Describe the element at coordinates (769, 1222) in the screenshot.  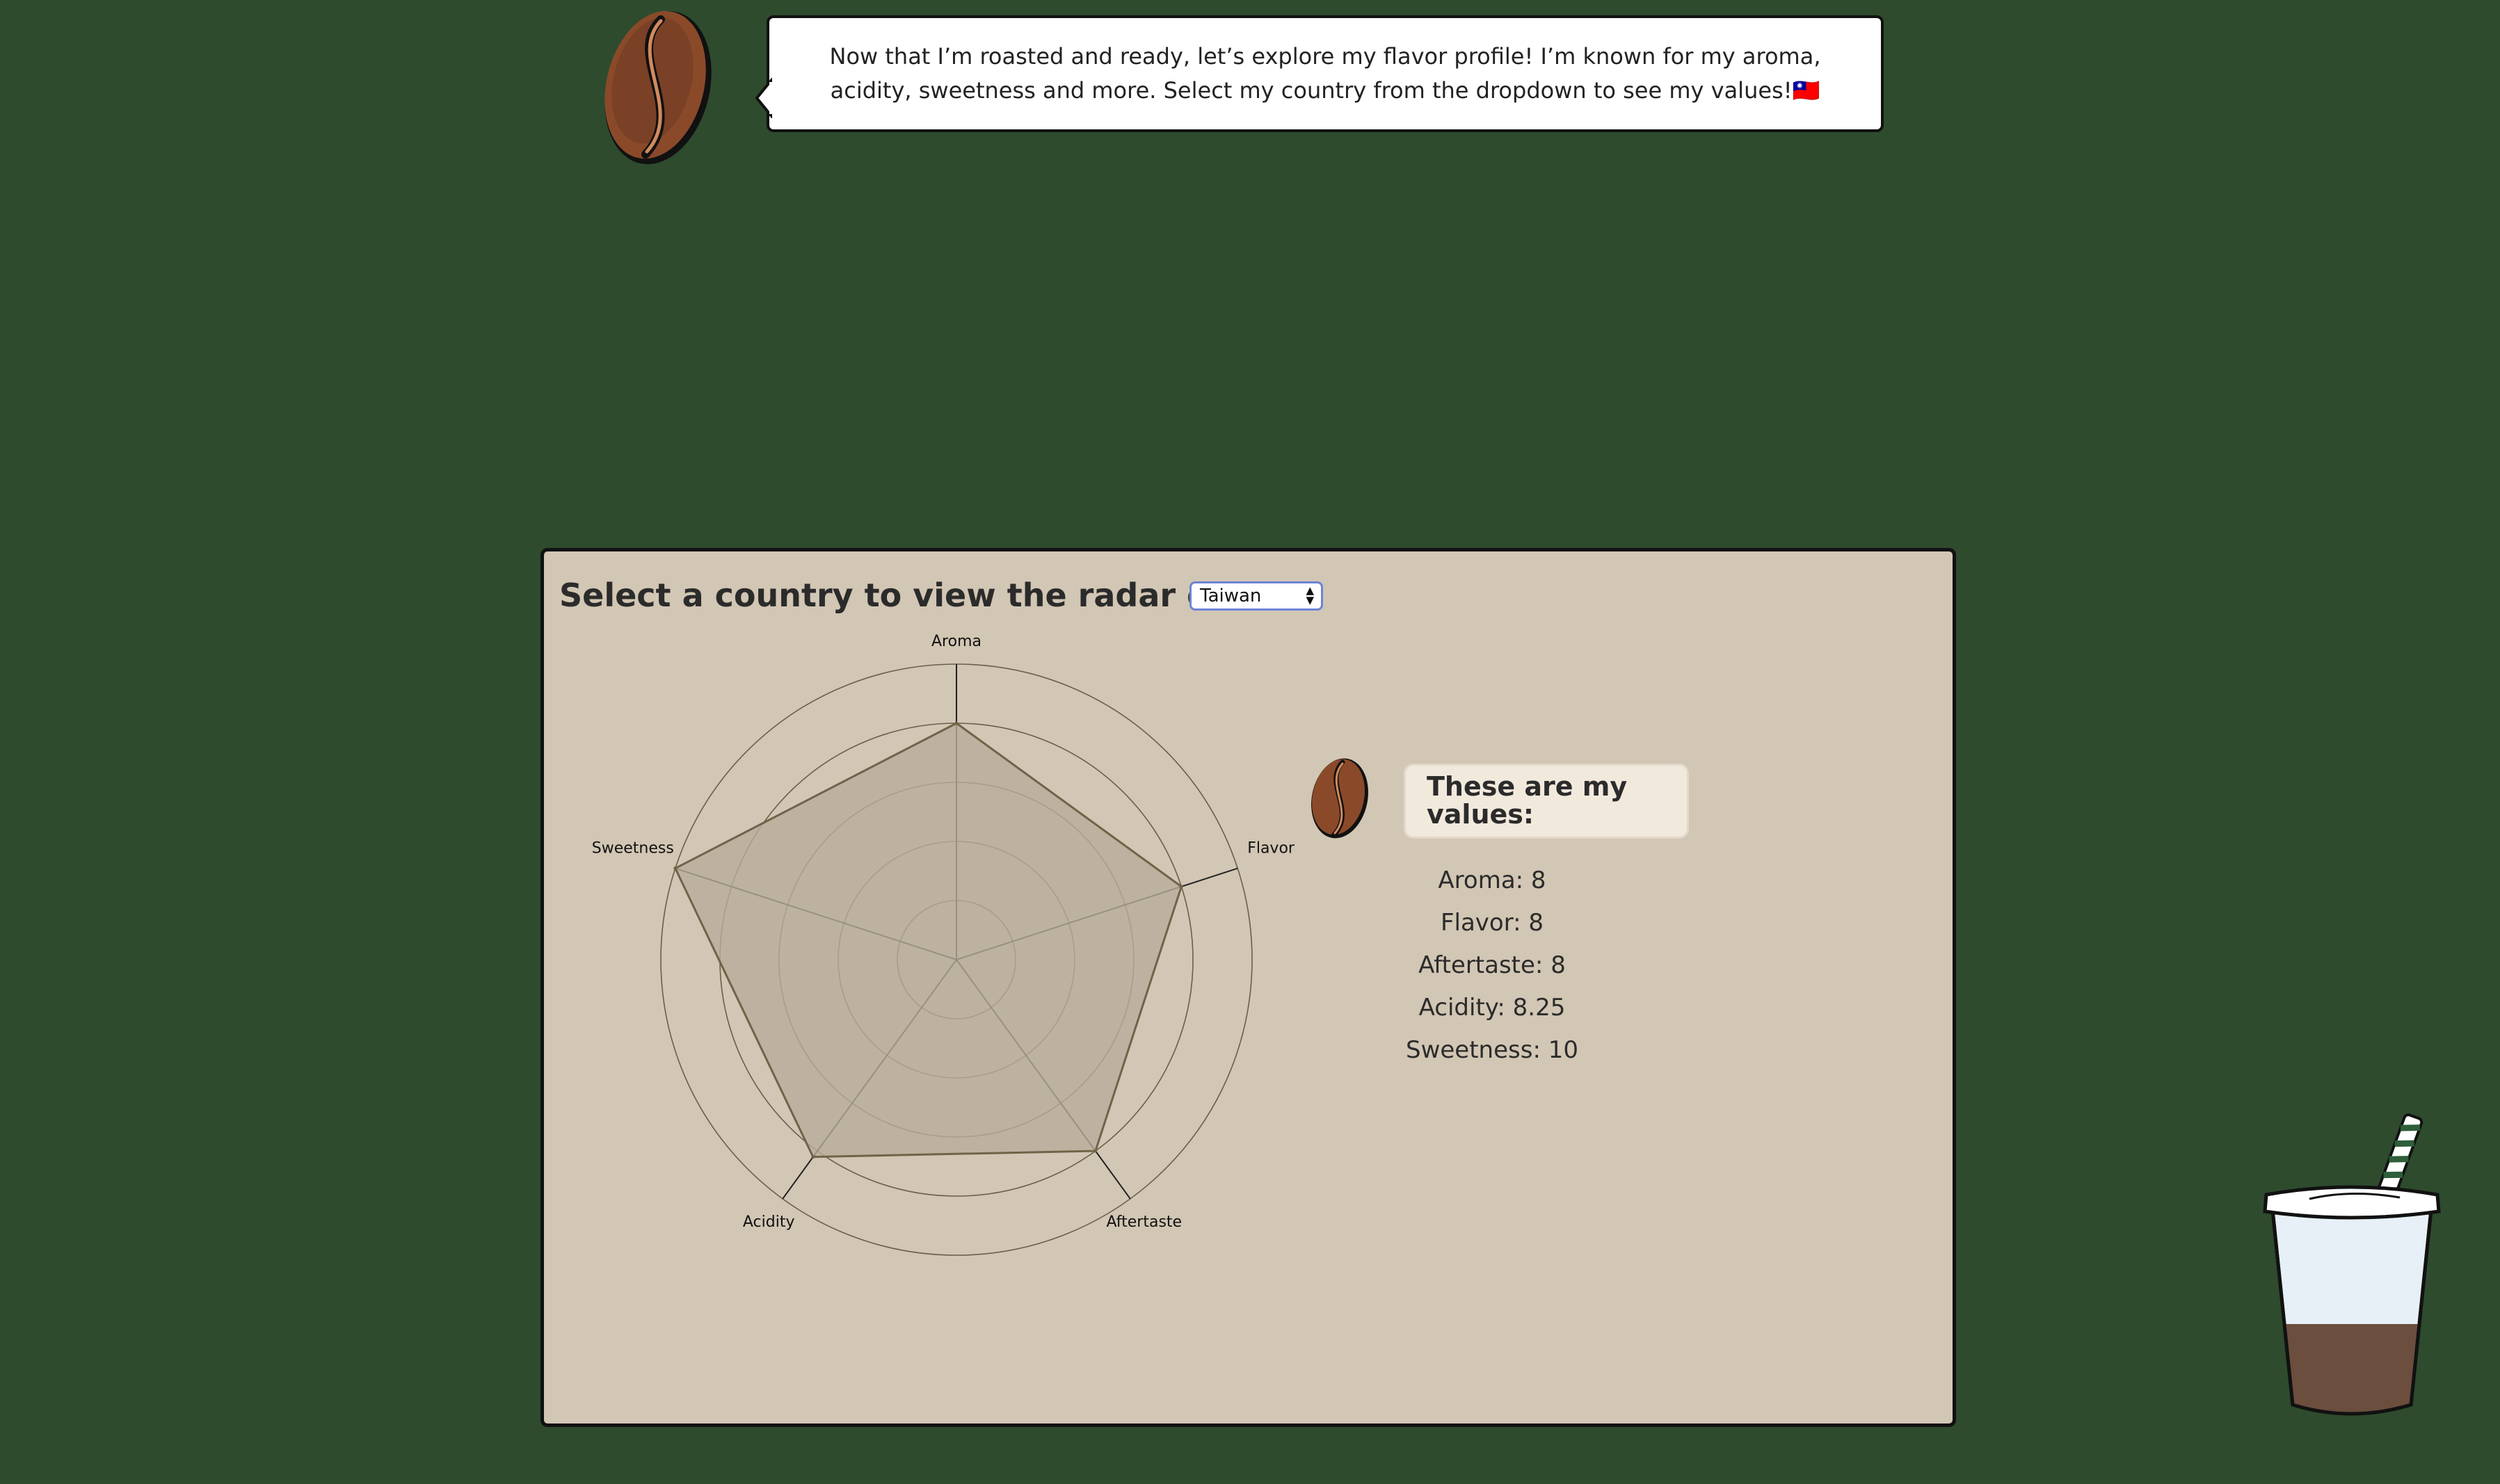
I see `radar-axis-label-acidity: Acidity` at that location.